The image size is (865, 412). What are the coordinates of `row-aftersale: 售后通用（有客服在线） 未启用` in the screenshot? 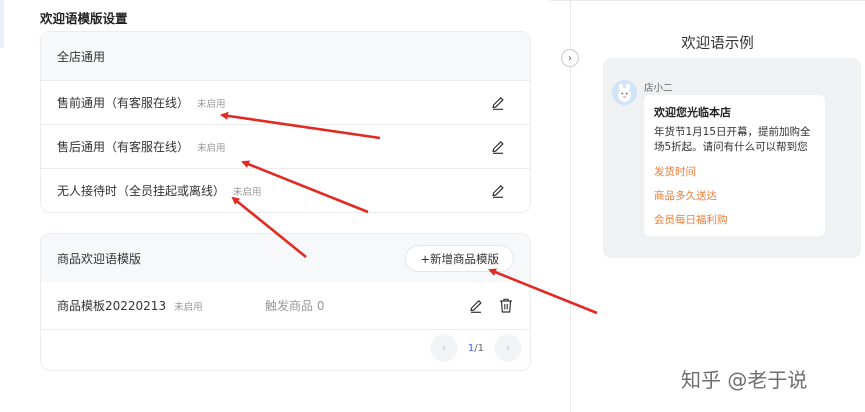 It's located at (285, 146).